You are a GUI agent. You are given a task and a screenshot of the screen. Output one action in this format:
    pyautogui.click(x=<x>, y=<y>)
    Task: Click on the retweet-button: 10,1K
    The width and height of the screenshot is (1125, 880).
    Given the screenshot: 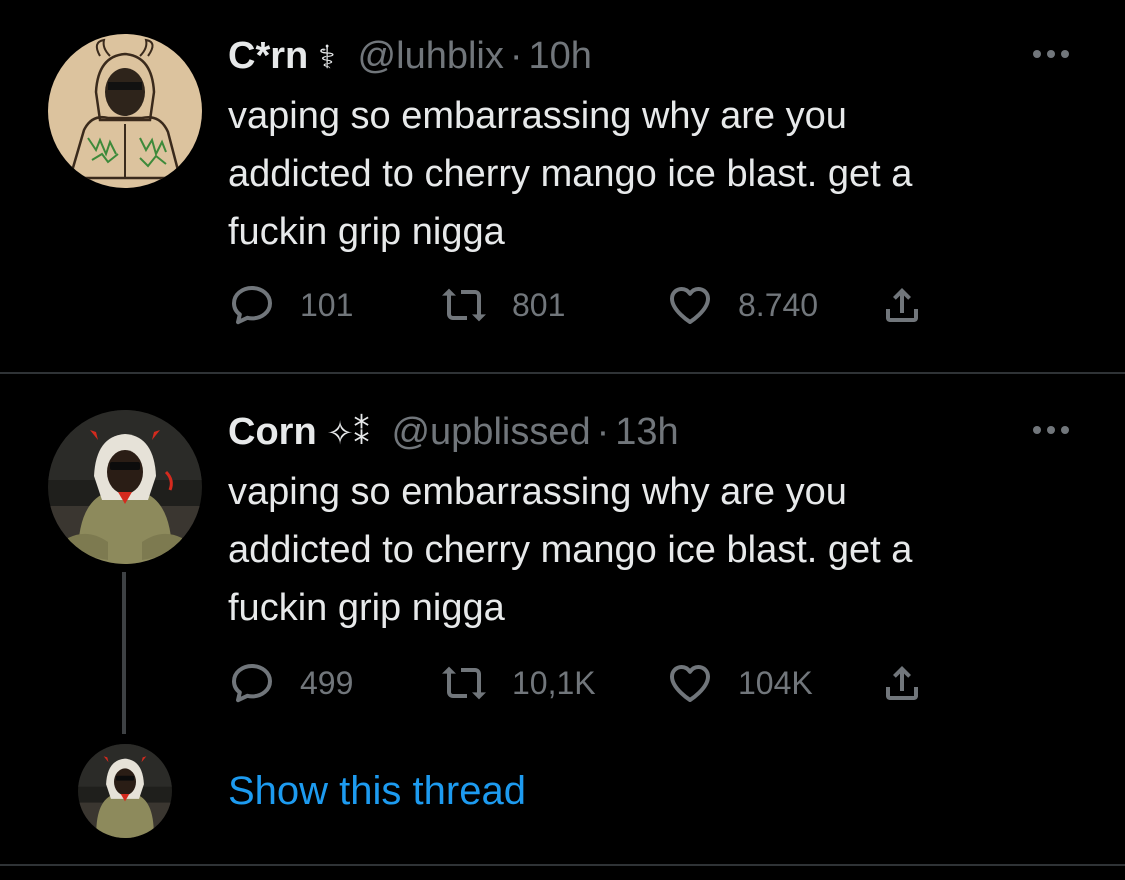 What is the action you would take?
    pyautogui.click(x=518, y=683)
    